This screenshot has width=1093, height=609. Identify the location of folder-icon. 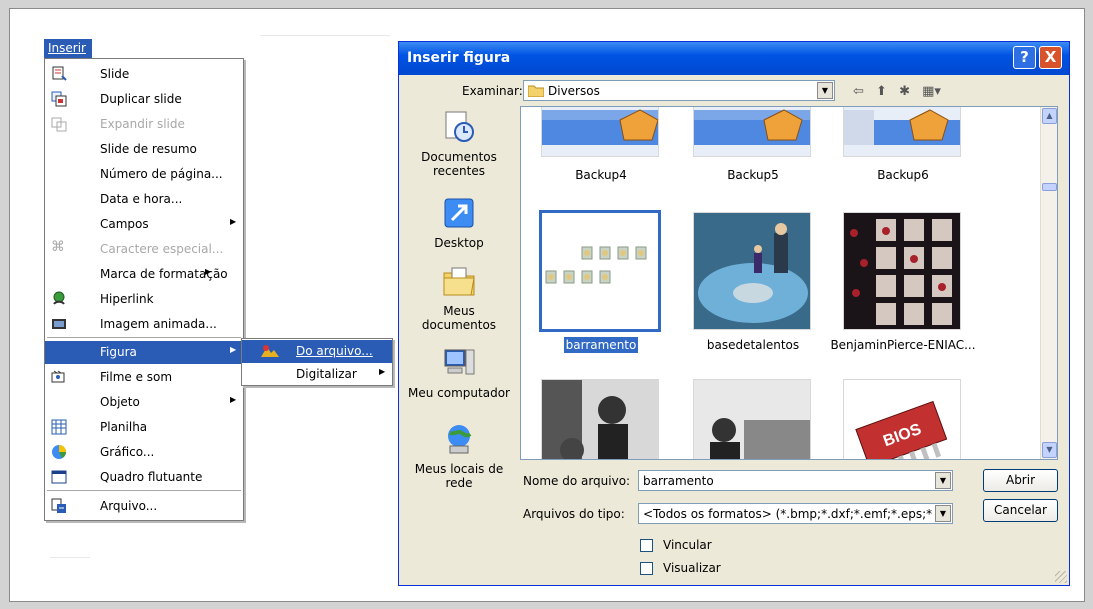
(536, 91).